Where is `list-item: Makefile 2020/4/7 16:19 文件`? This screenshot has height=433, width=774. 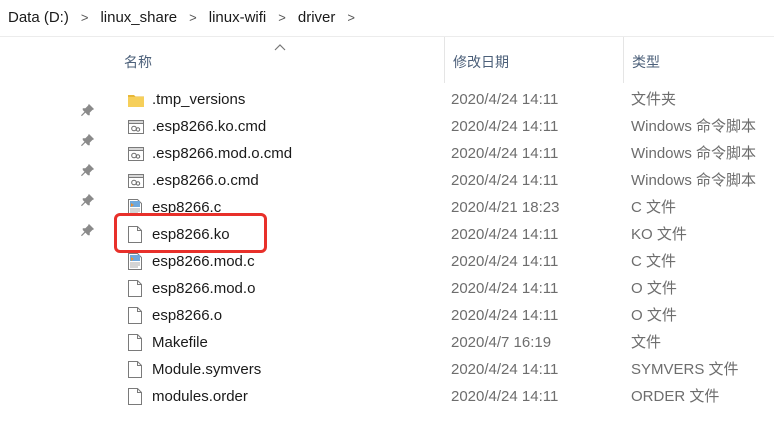 list-item: Makefile 2020/4/7 16:19 文件 is located at coordinates (441, 342).